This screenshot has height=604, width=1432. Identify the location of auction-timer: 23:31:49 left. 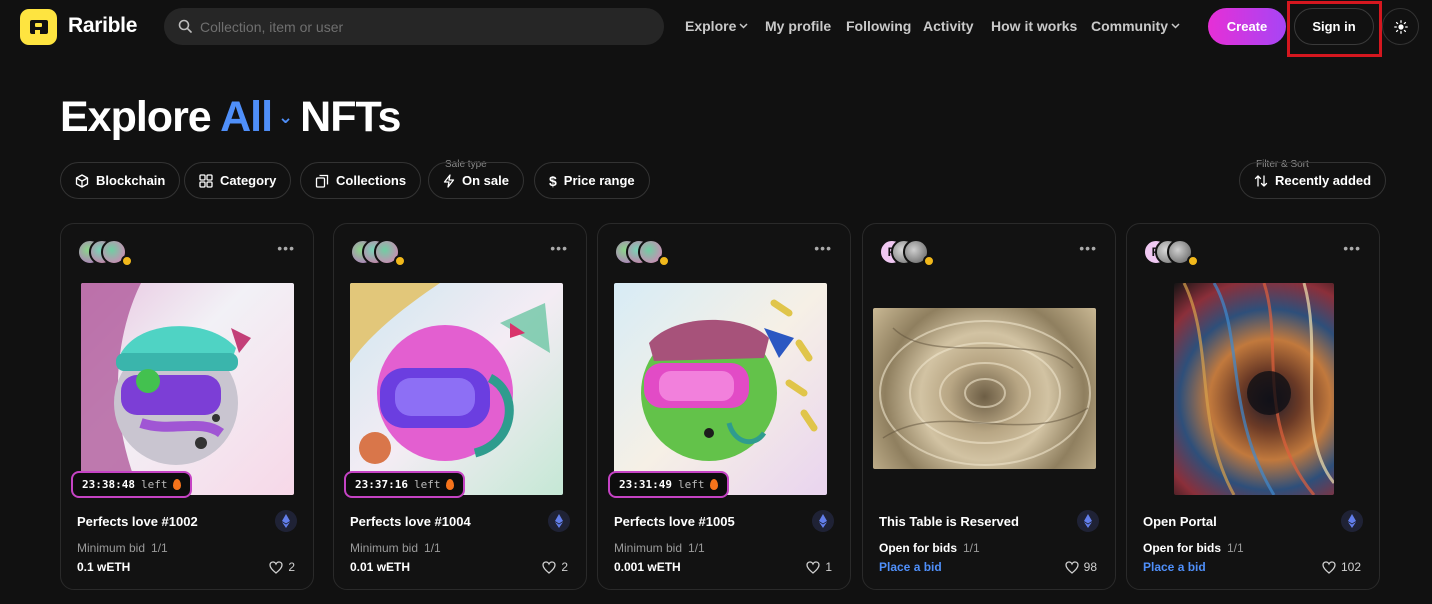
(669, 484).